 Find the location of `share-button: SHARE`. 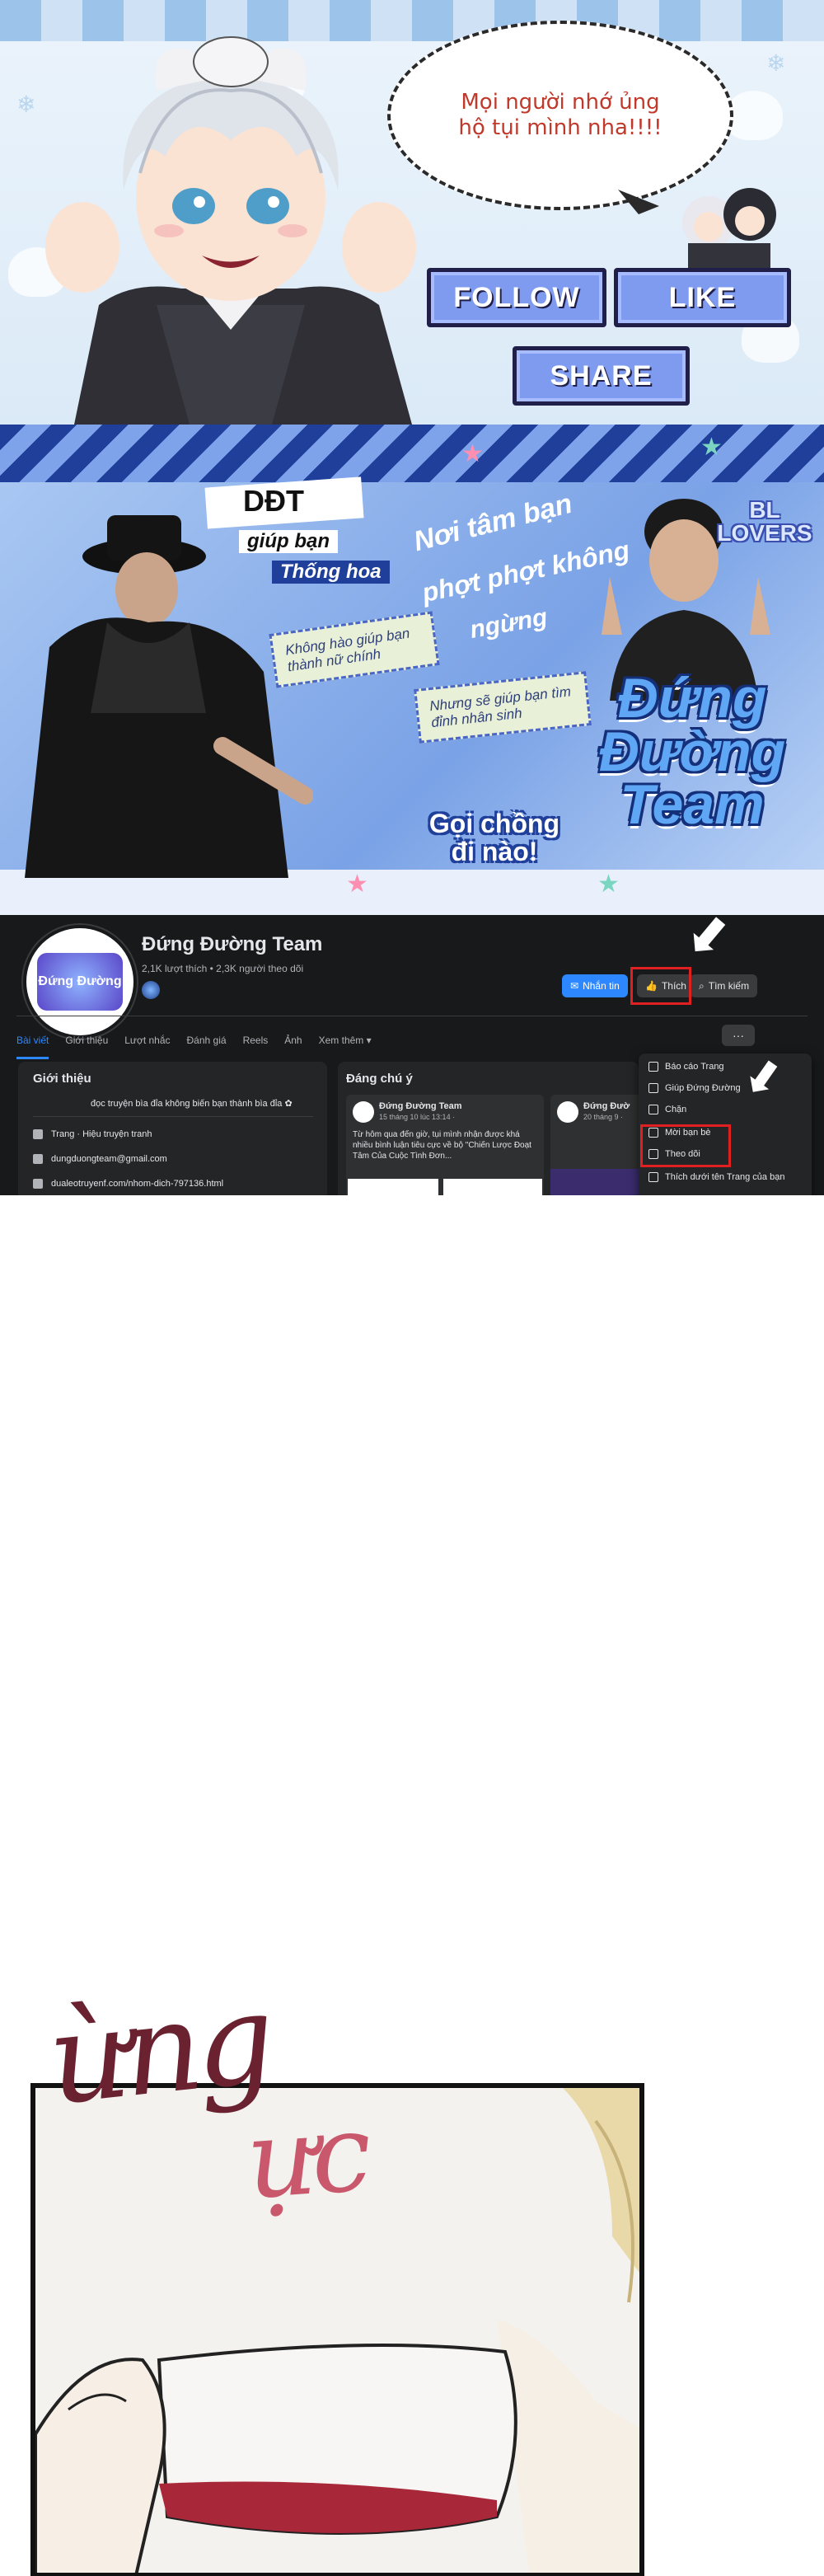

share-button: SHARE is located at coordinates (601, 376).